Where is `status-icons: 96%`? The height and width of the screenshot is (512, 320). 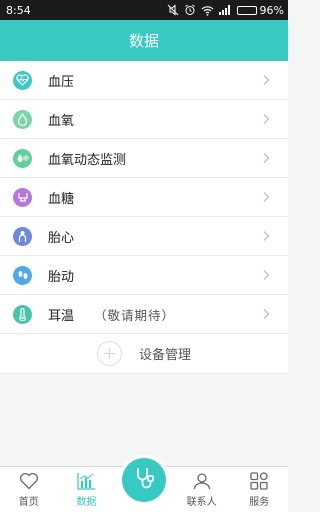
status-icons: 96% is located at coordinates (225, 10).